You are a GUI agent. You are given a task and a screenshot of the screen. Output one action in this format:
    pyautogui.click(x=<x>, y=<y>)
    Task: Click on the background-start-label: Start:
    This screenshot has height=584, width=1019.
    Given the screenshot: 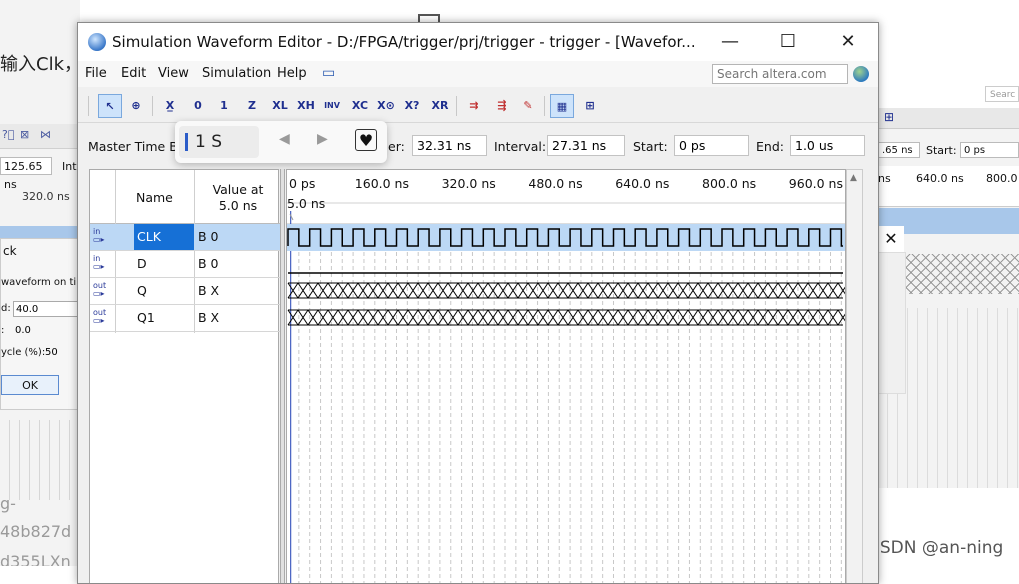 What is the action you would take?
    pyautogui.click(x=941, y=150)
    